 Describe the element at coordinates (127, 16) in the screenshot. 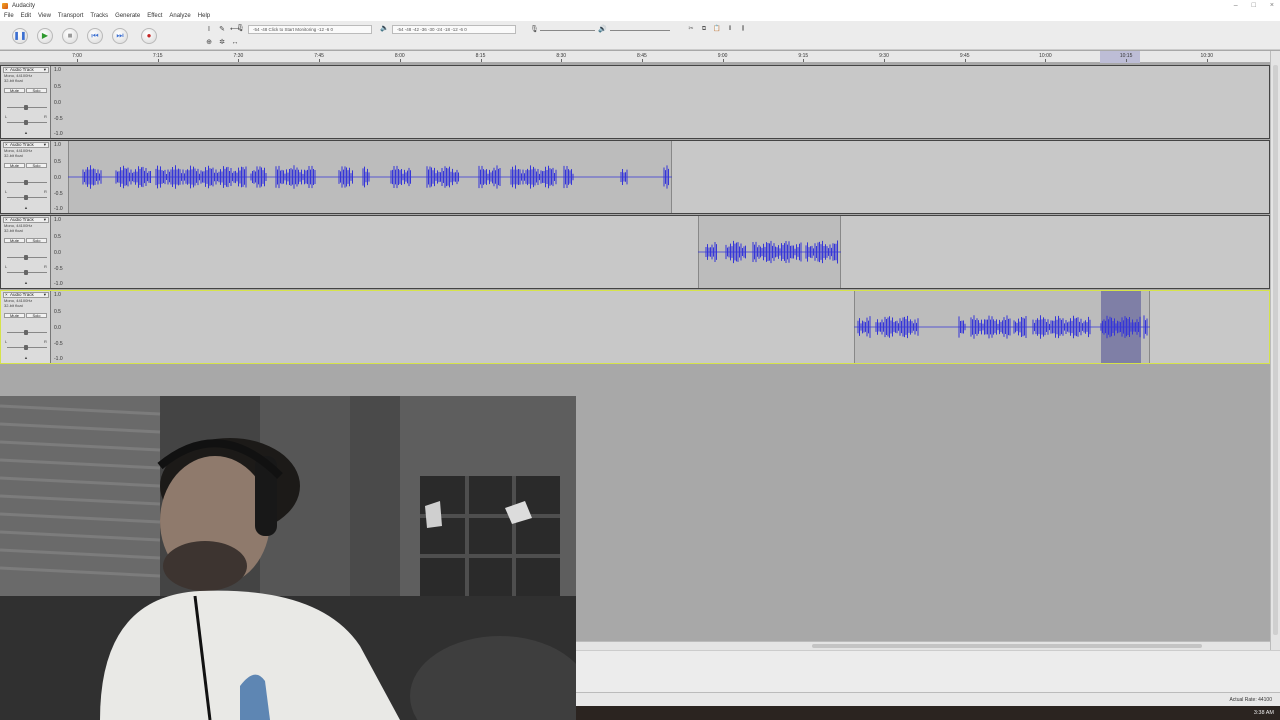

I see `menu-generate: Generate` at that location.